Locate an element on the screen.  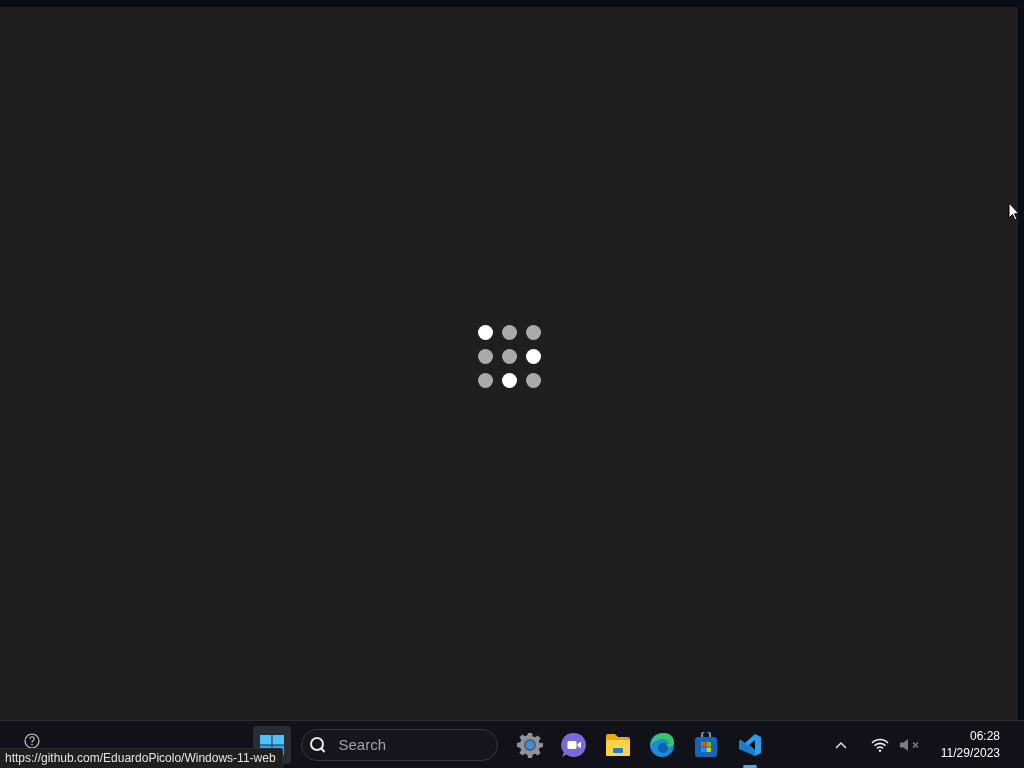
help-icon is located at coordinates (32, 740).